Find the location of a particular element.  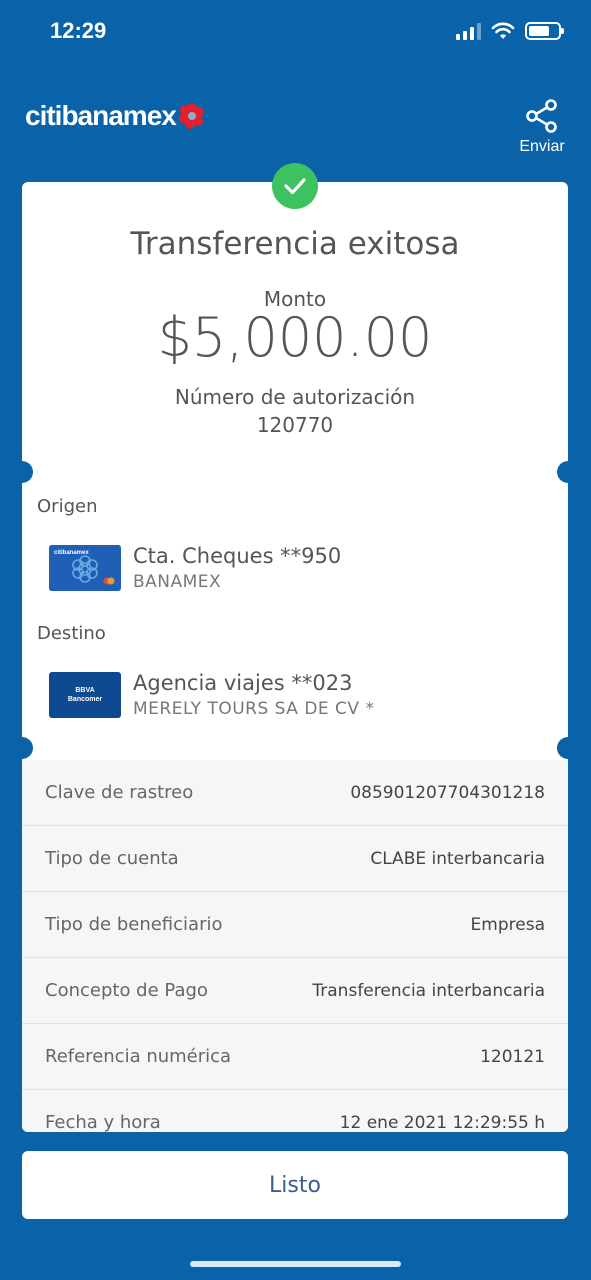

destination-account-name: Agencia viajes **023 is located at coordinates (243, 683).